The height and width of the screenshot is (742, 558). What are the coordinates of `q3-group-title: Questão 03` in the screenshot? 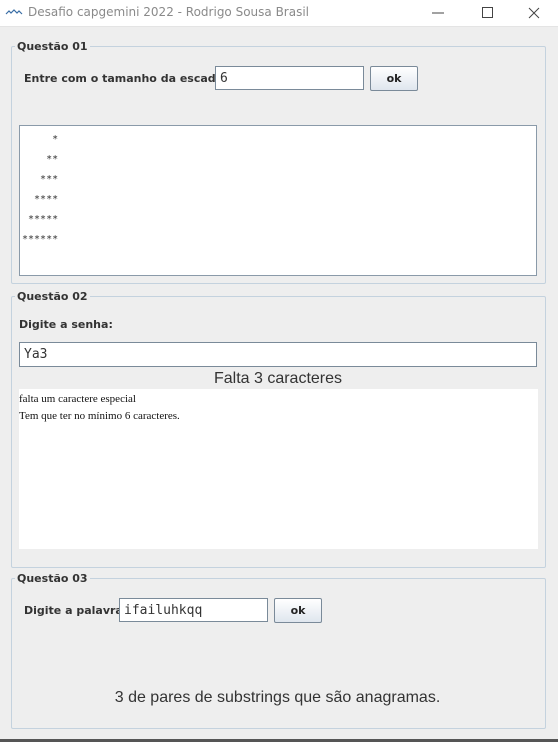 It's located at (52, 579).